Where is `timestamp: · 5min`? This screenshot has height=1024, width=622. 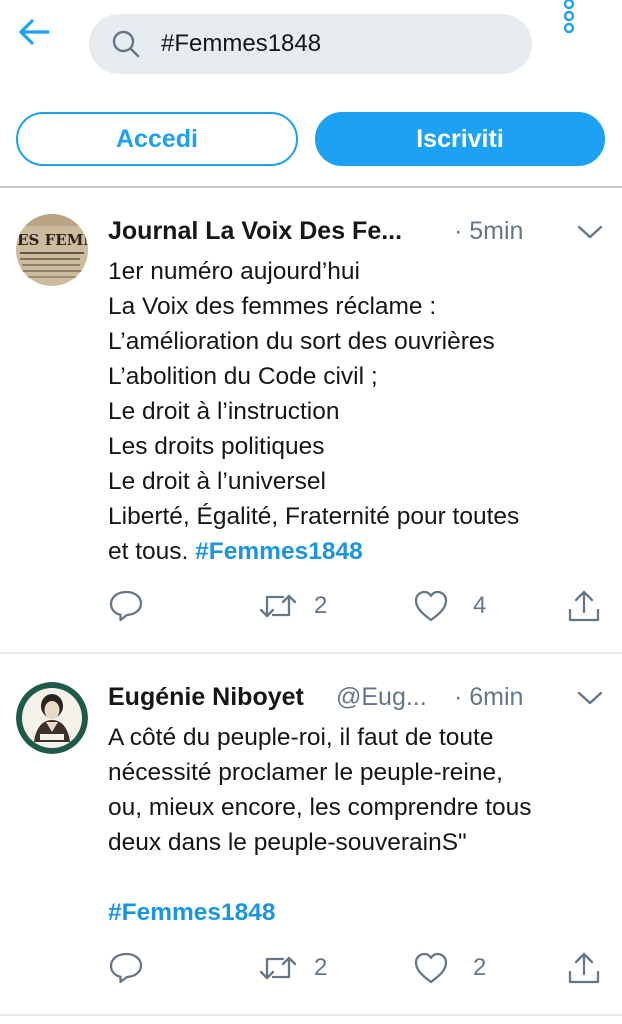 timestamp: · 5min is located at coordinates (488, 231).